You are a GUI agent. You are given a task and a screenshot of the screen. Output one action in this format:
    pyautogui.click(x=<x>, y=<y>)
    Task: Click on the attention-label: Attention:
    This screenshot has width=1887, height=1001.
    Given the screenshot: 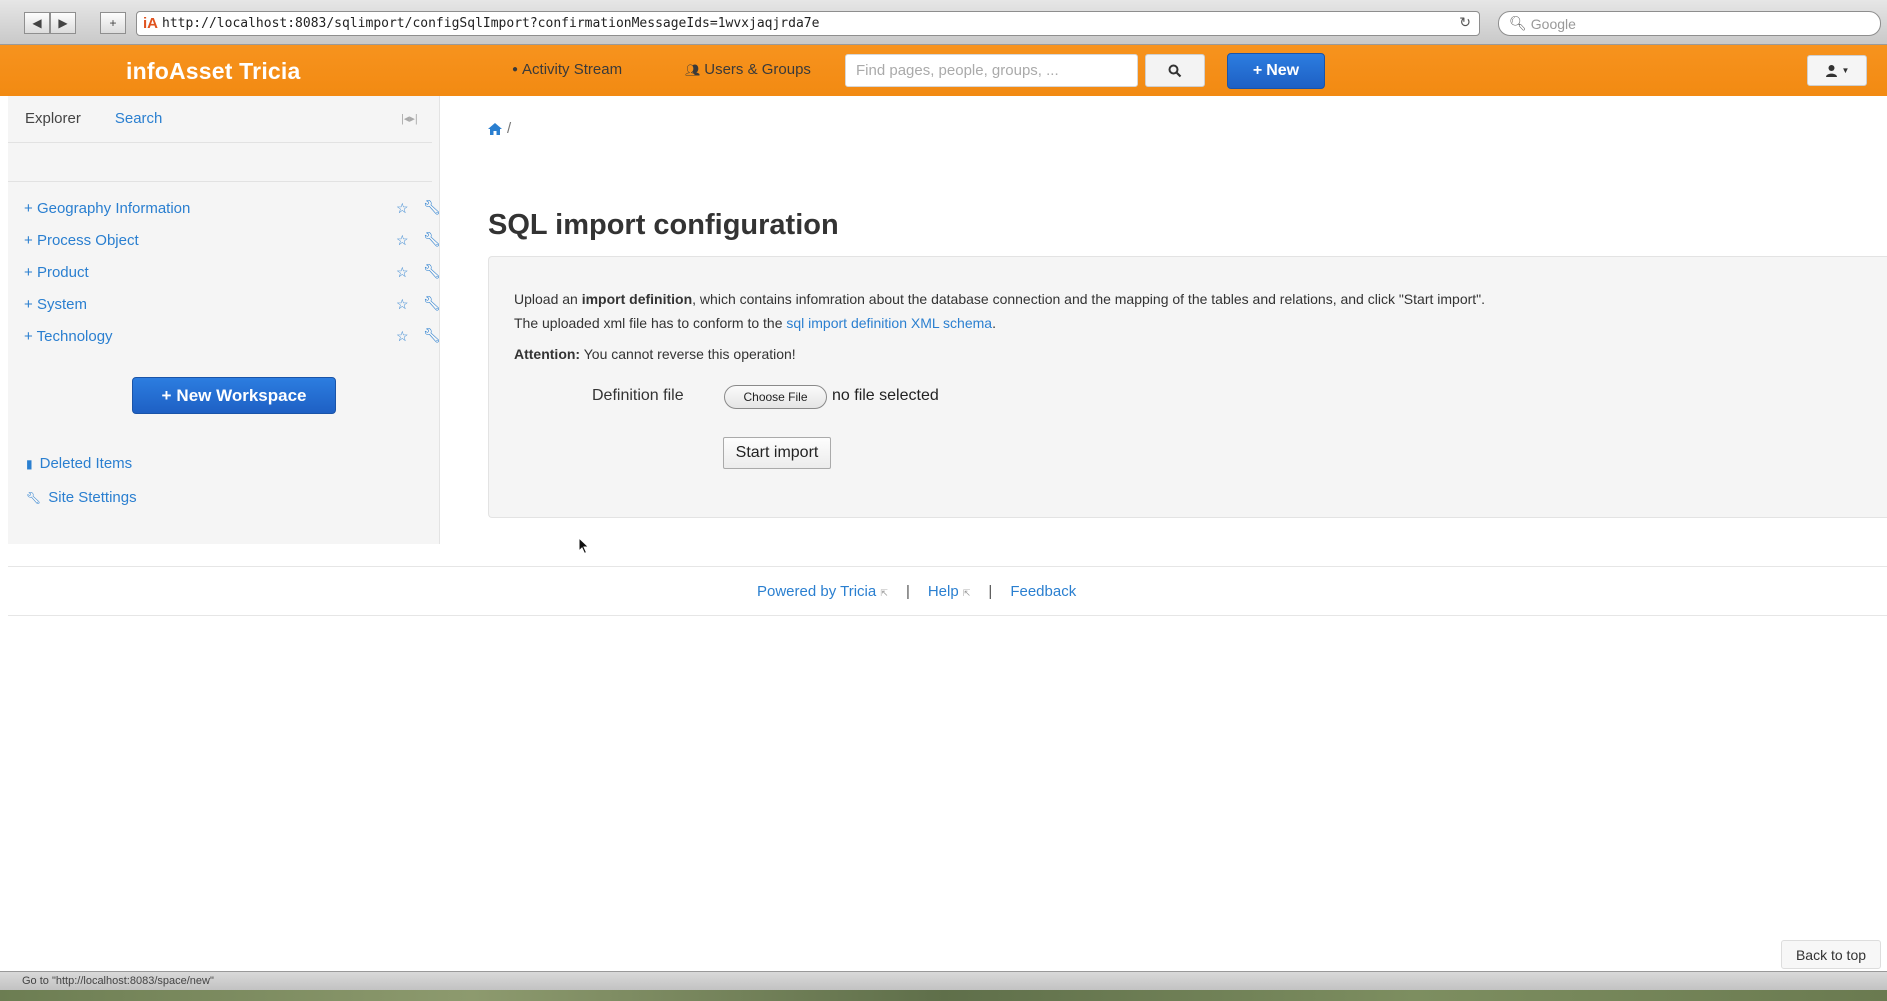 What is the action you would take?
    pyautogui.click(x=547, y=354)
    